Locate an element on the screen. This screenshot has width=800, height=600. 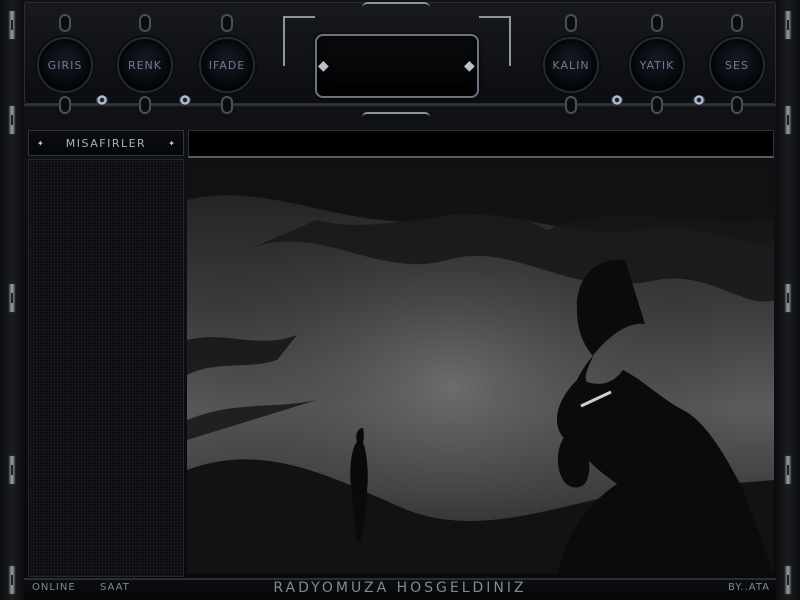
center-display-screen is located at coordinates (397, 66).